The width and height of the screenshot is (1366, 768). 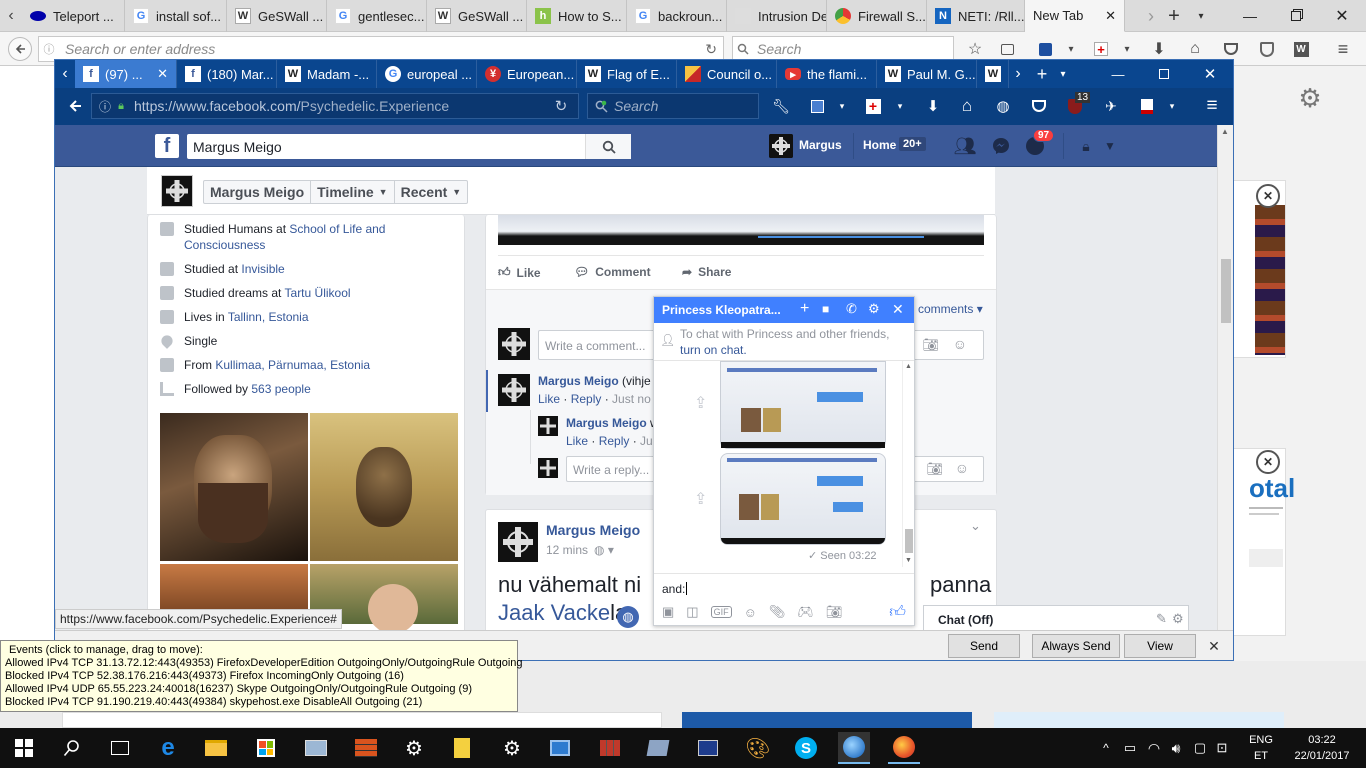 I want to click on reply-camera-icon: 📷︎, so click(x=934, y=469).